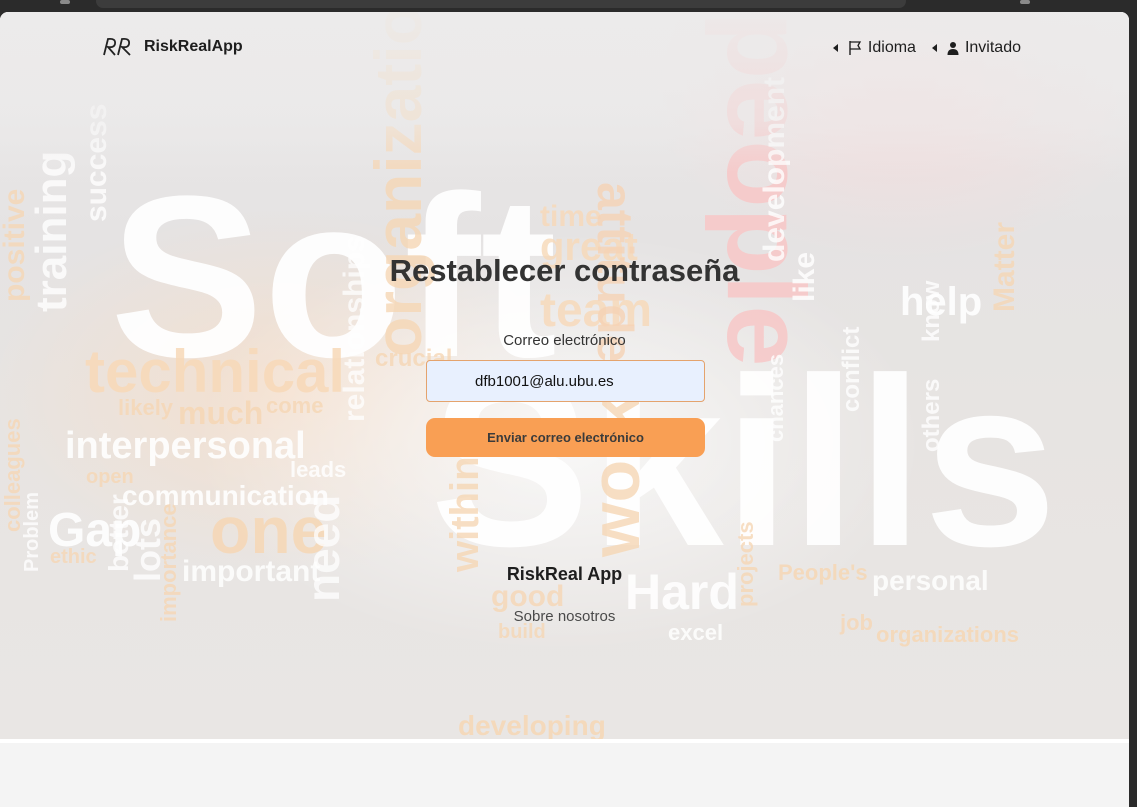  Describe the element at coordinates (571, 216) in the screenshot. I see `background-word: time` at that location.